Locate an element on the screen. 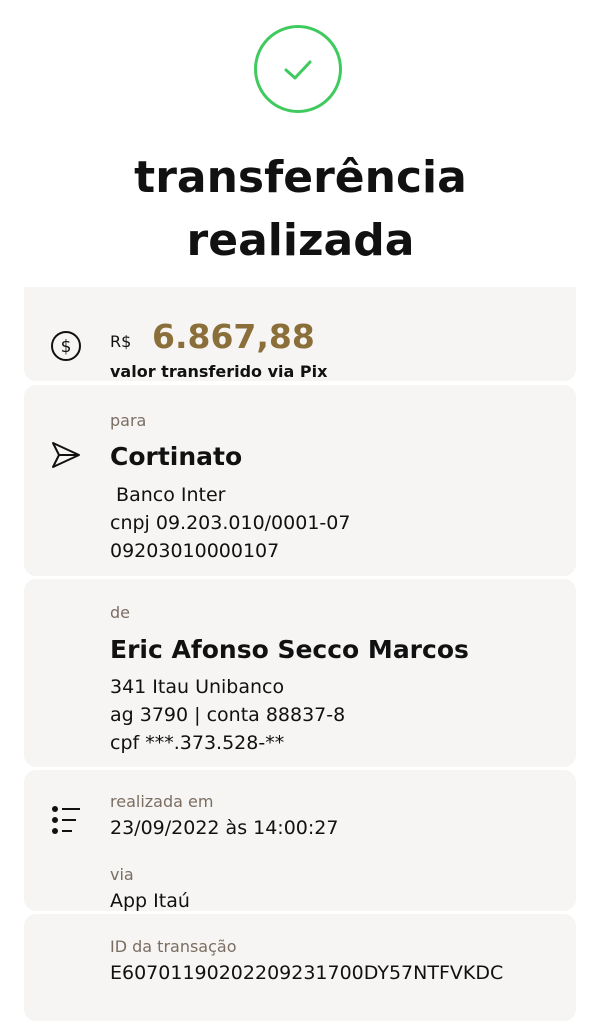 The image size is (601, 1024). recipient-name: Cortinato is located at coordinates (176, 456).